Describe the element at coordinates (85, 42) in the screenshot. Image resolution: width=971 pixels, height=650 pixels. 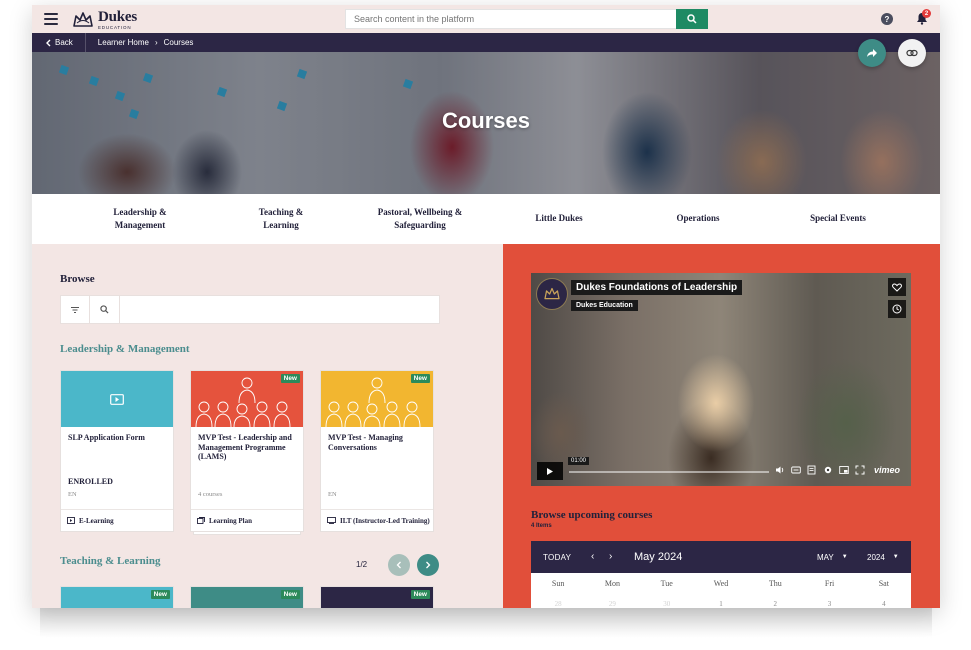
I see `breadcrumb-divider` at that location.